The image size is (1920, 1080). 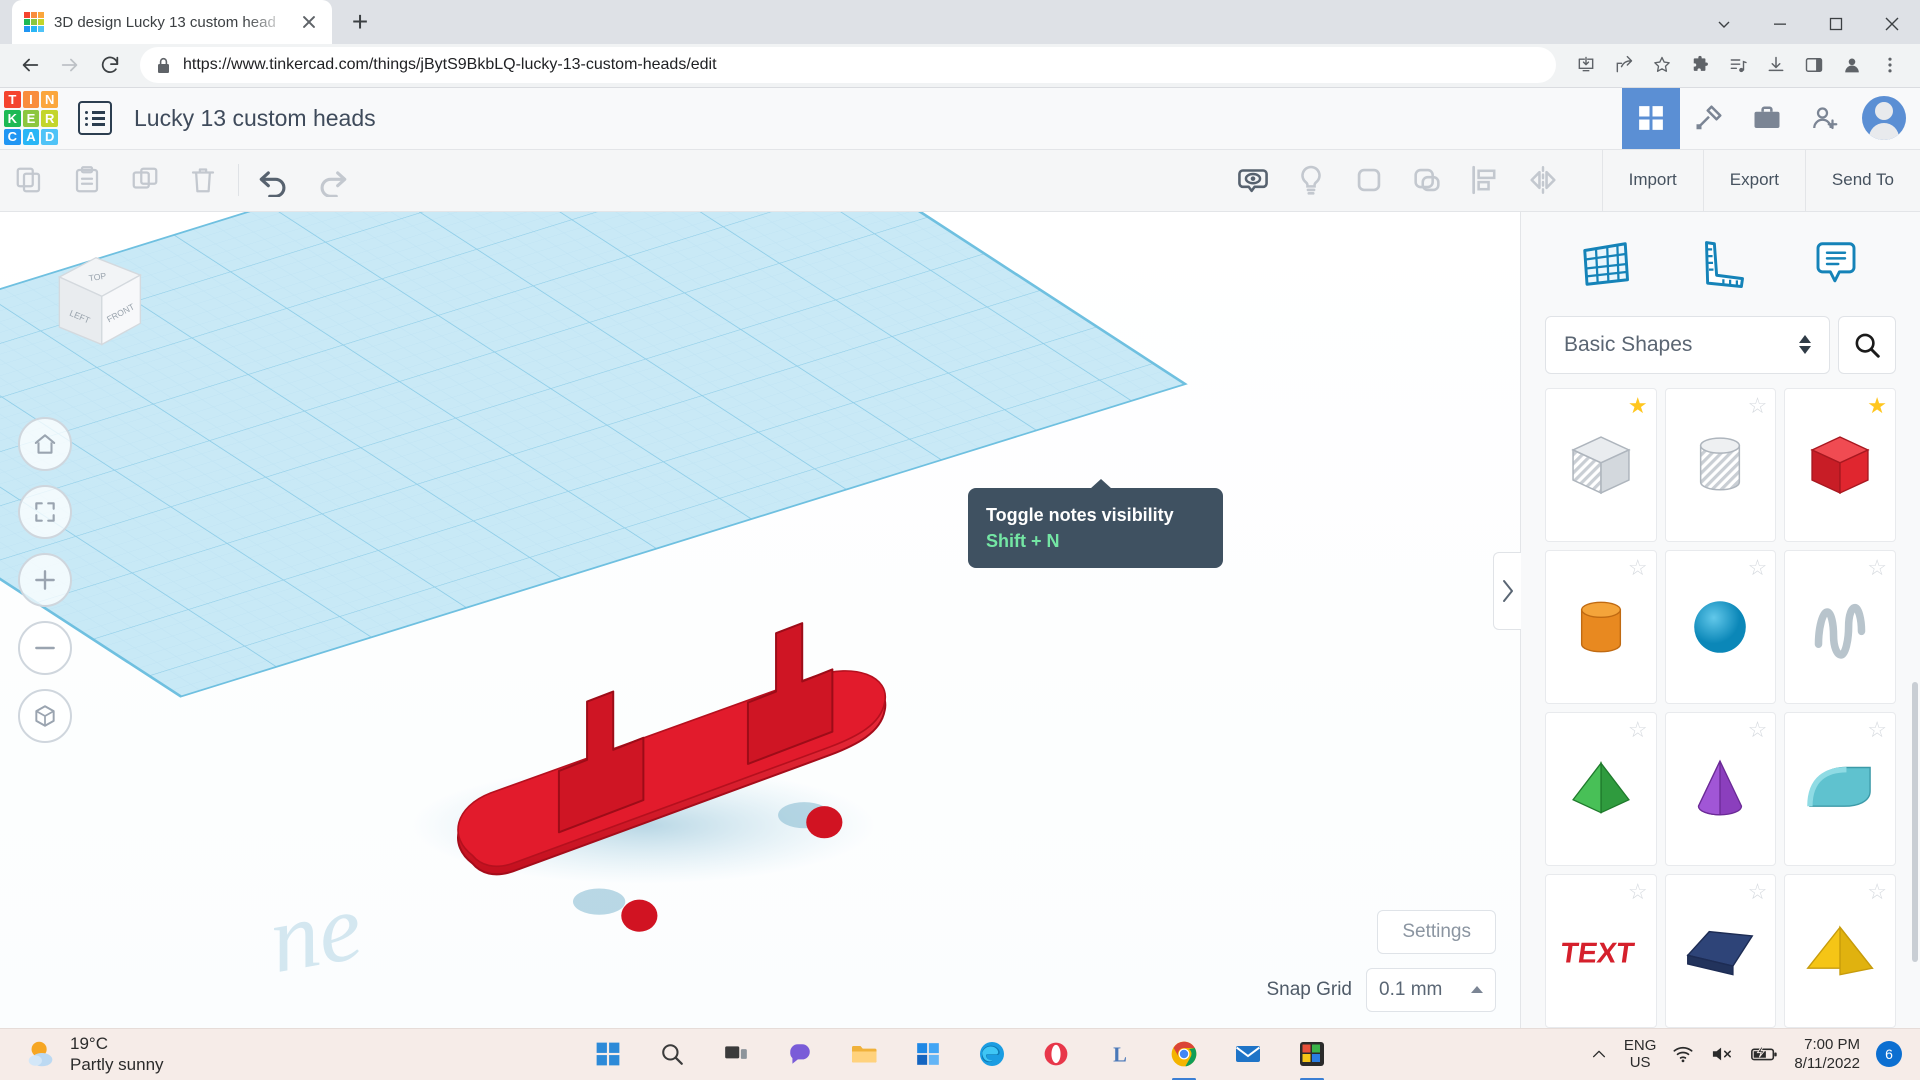 I want to click on delete-trash-icon, so click(x=203, y=180).